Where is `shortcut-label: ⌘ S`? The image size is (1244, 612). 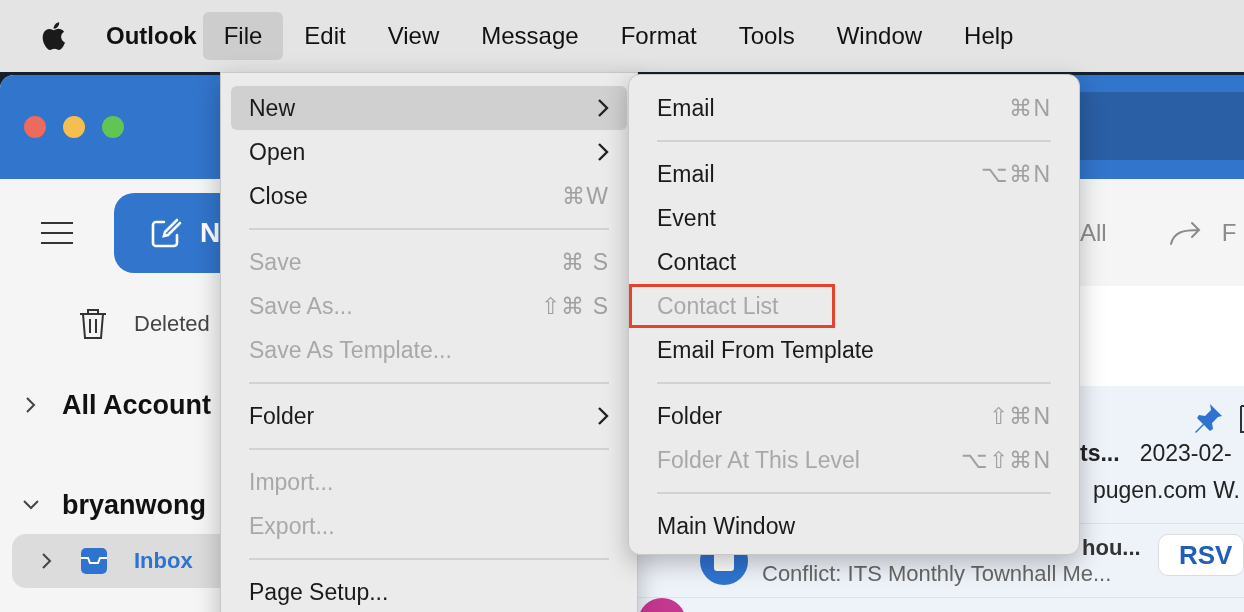
shortcut-label: ⌘ S is located at coordinates (585, 262).